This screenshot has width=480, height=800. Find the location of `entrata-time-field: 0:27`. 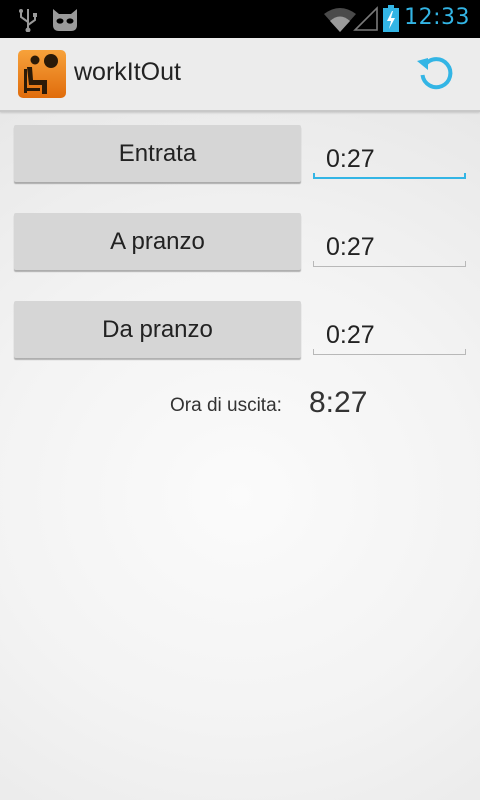

entrata-time-field: 0:27 is located at coordinates (389, 157).